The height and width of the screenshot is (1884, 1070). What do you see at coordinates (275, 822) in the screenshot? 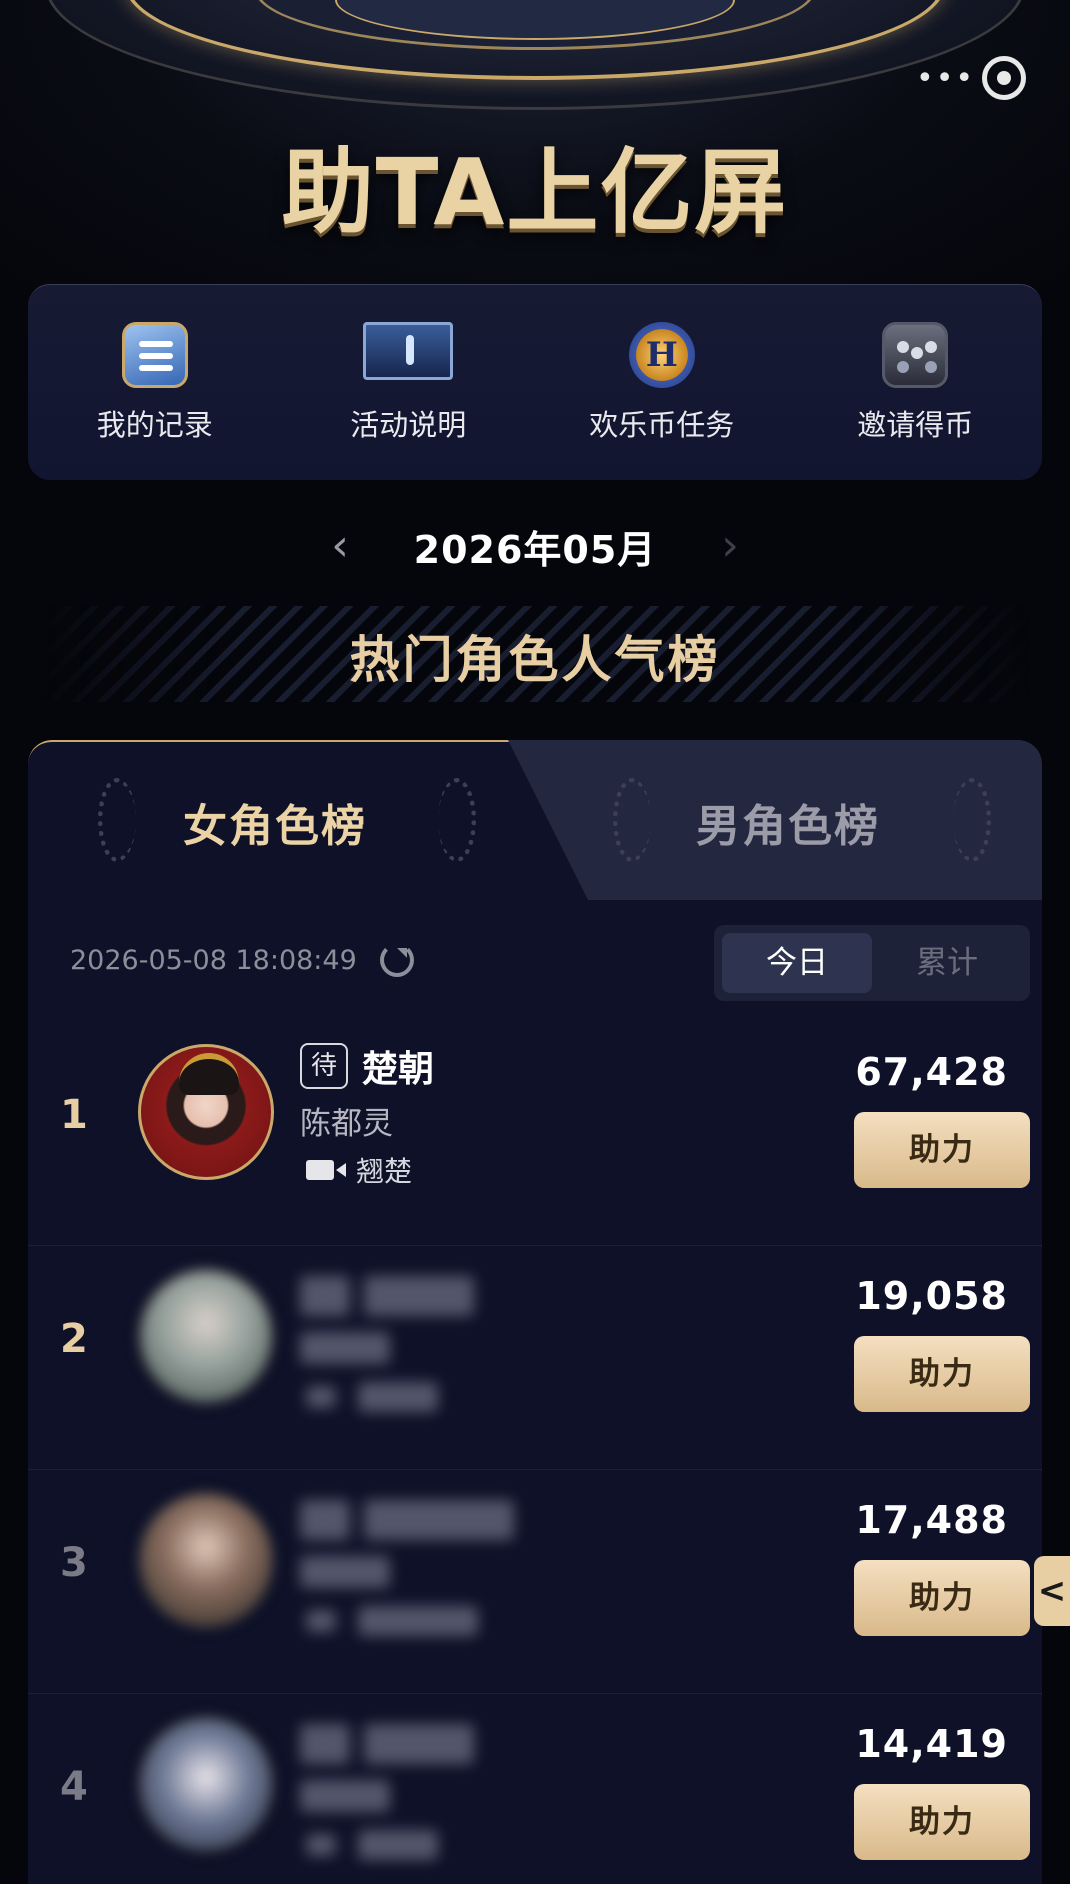
I see `tab-female-label: 女角色榜` at bounding box center [275, 822].